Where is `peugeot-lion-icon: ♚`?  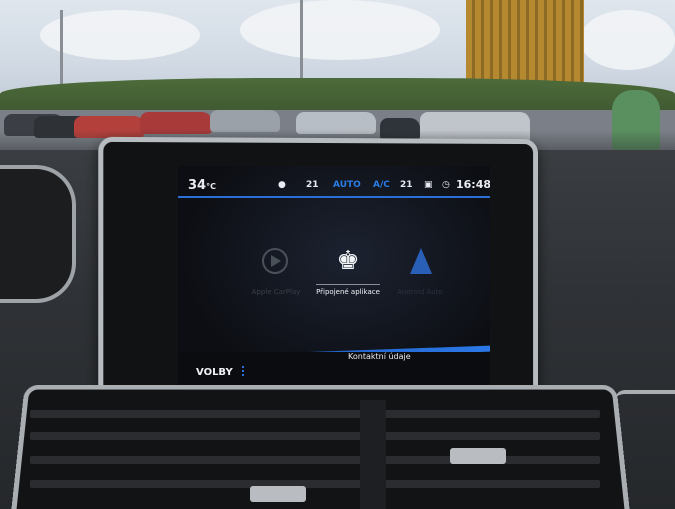 peugeot-lion-icon: ♚ is located at coordinates (348, 261).